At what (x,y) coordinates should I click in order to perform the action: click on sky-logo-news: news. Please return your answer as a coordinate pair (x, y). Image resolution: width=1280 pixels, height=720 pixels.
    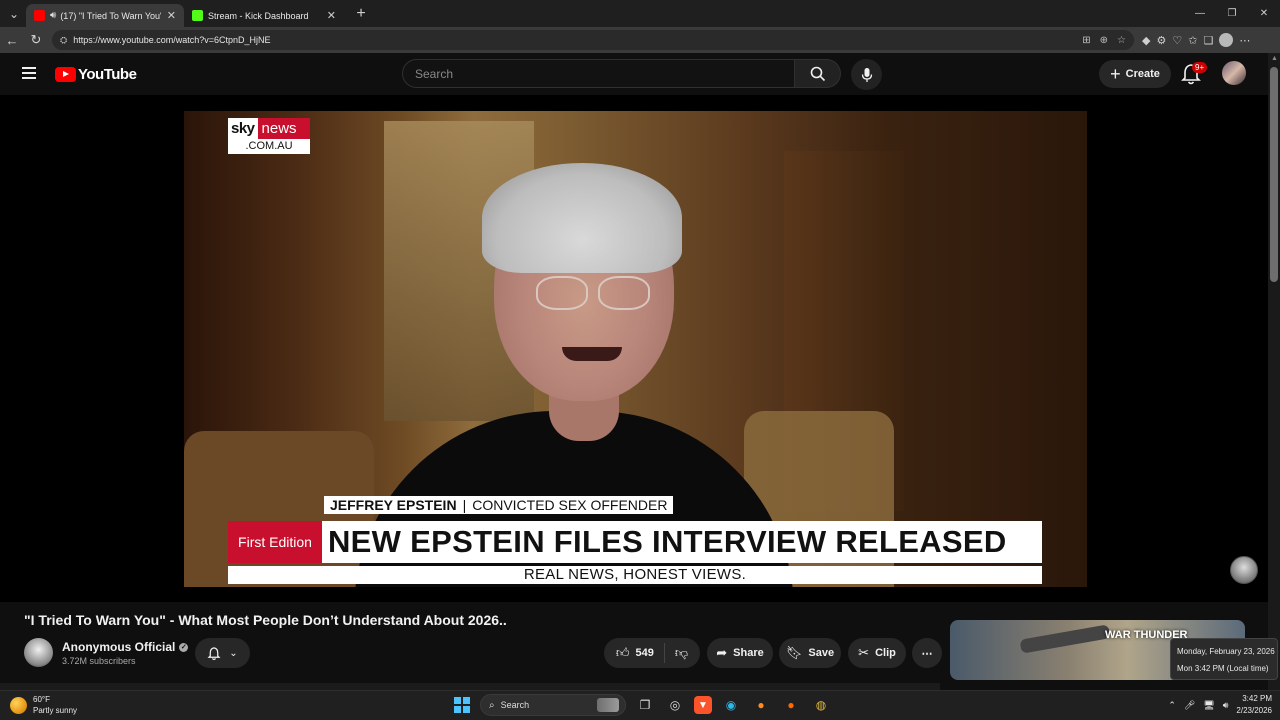
    Looking at the image, I should click on (283, 128).